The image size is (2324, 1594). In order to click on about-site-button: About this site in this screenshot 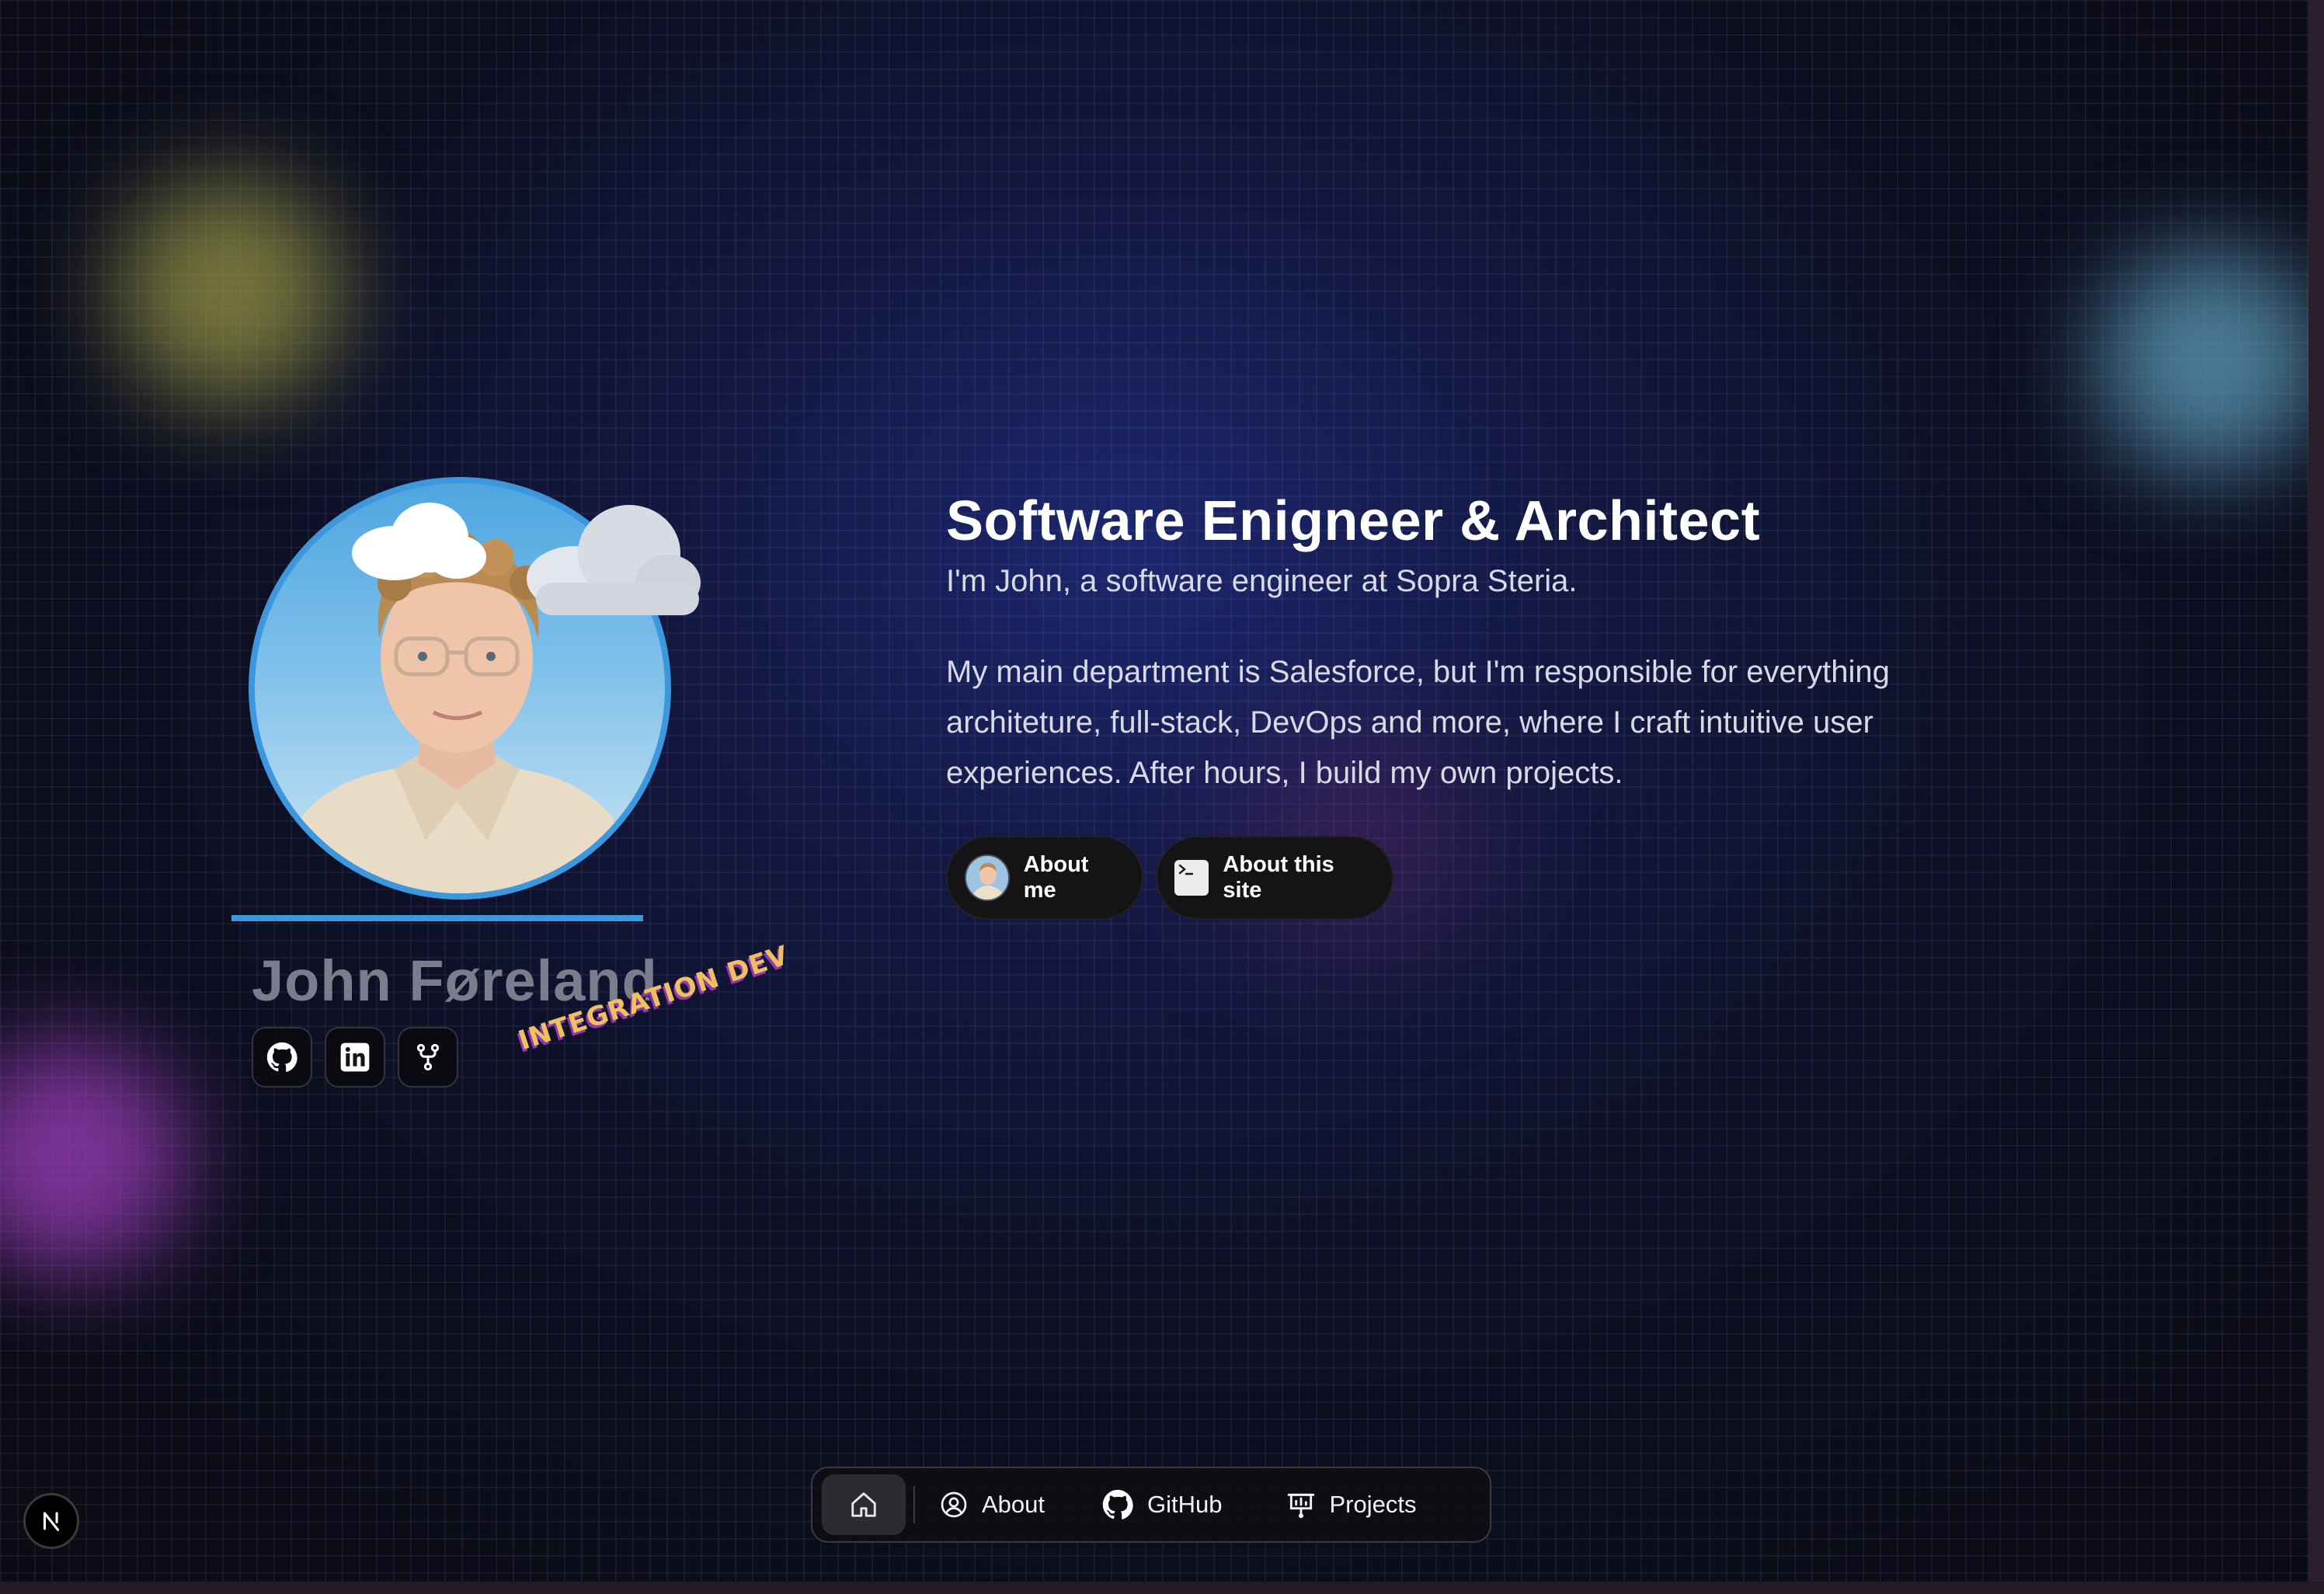, I will do `click(1274, 878)`.